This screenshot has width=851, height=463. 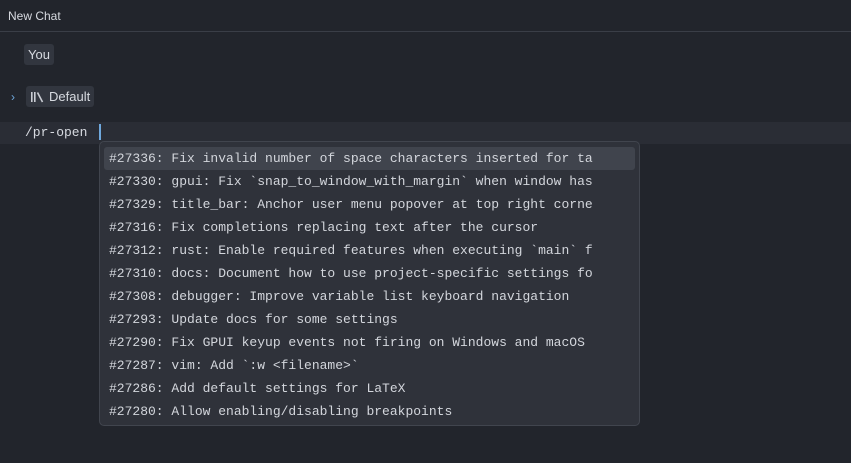 What do you see at coordinates (100, 132) in the screenshot?
I see `text-cursor` at bounding box center [100, 132].